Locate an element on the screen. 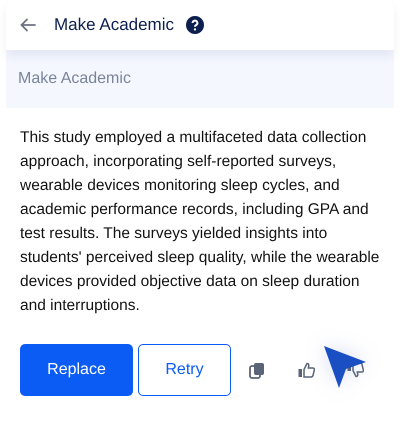  back-arrow-icon is located at coordinates (28, 25).